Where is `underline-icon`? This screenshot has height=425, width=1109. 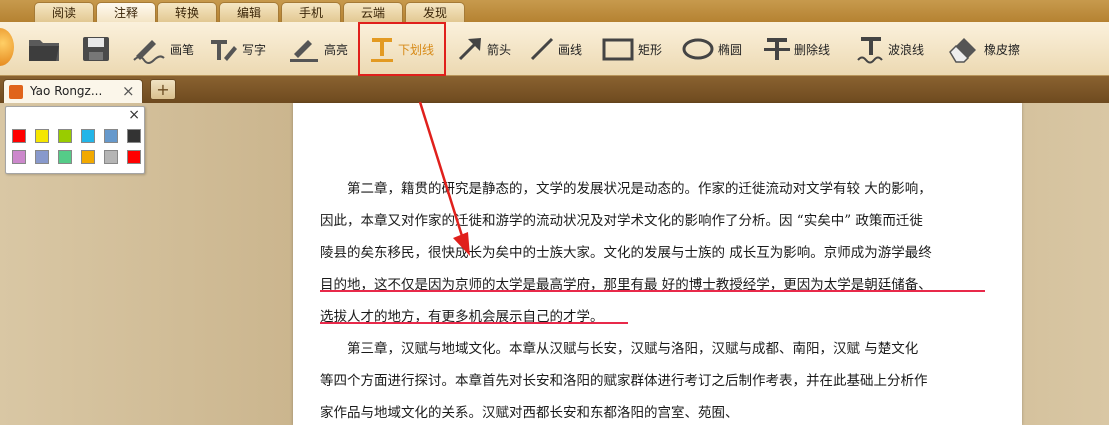 underline-icon is located at coordinates (382, 50).